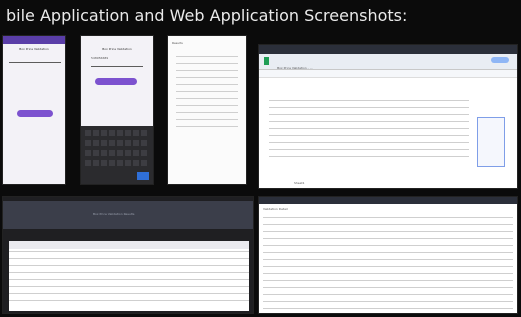 Image resolution: width=521 pixels, height=317 pixels. I want to click on detail-window-topbar, so click(388, 200).